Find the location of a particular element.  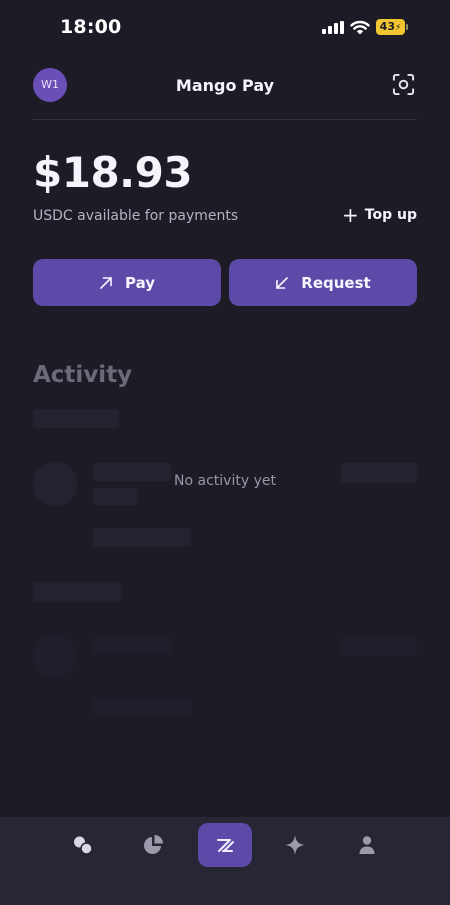

status-time: 18:00 is located at coordinates (91, 27).